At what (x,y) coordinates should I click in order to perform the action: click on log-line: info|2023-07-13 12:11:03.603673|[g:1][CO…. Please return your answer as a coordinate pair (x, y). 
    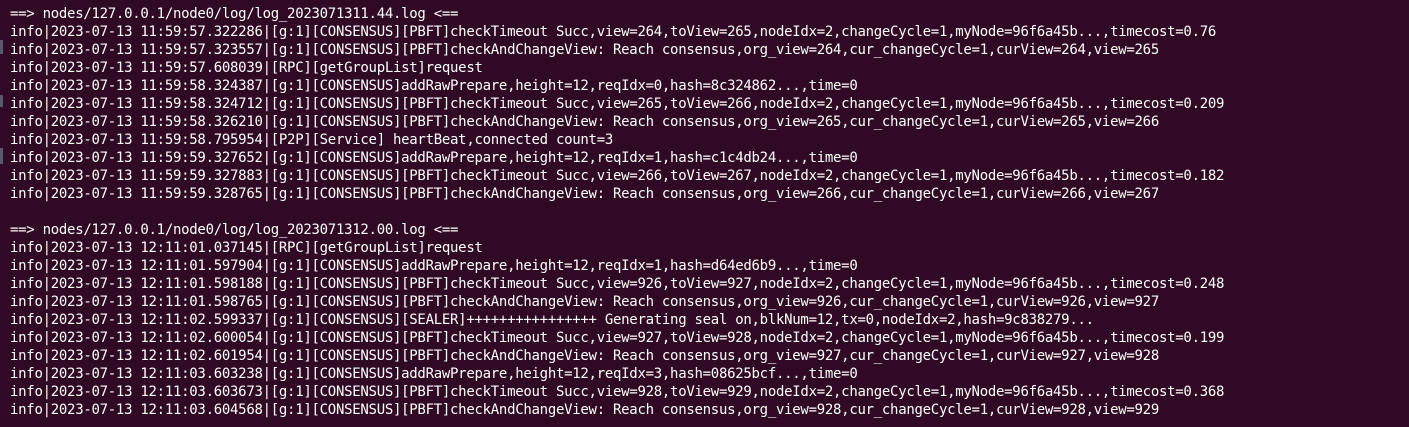
    Looking at the image, I should click on (617, 392).